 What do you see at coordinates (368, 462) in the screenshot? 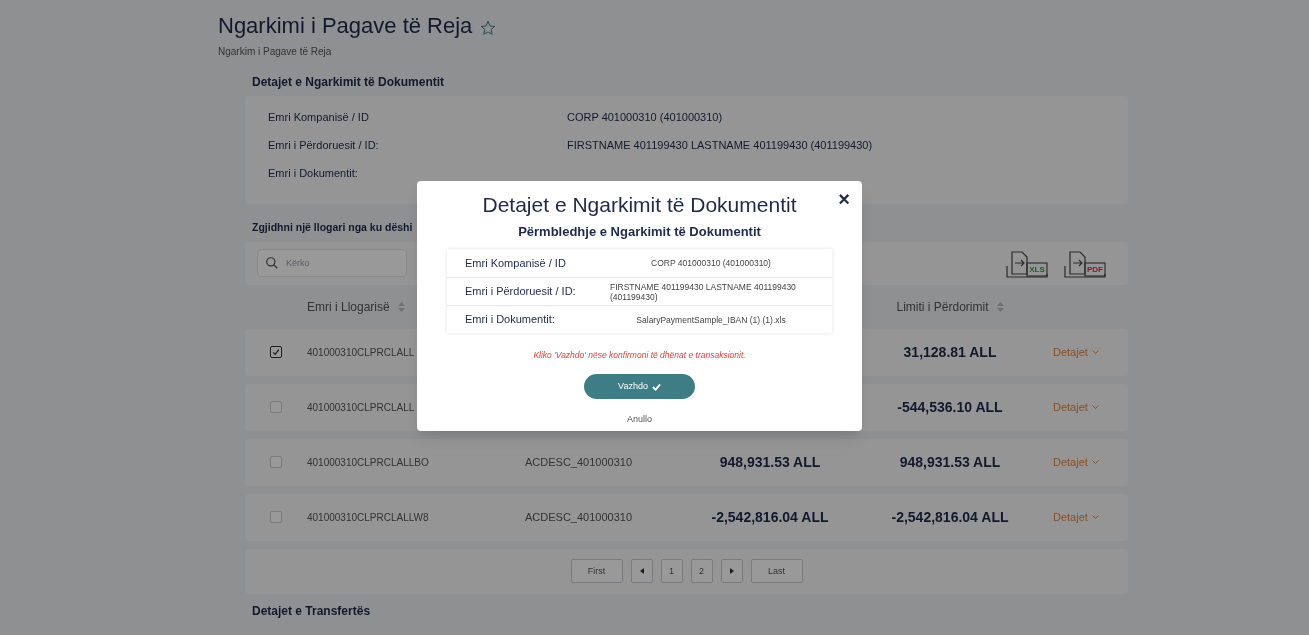
I see `account-name: 401000310CLPRCLALLBO` at bounding box center [368, 462].